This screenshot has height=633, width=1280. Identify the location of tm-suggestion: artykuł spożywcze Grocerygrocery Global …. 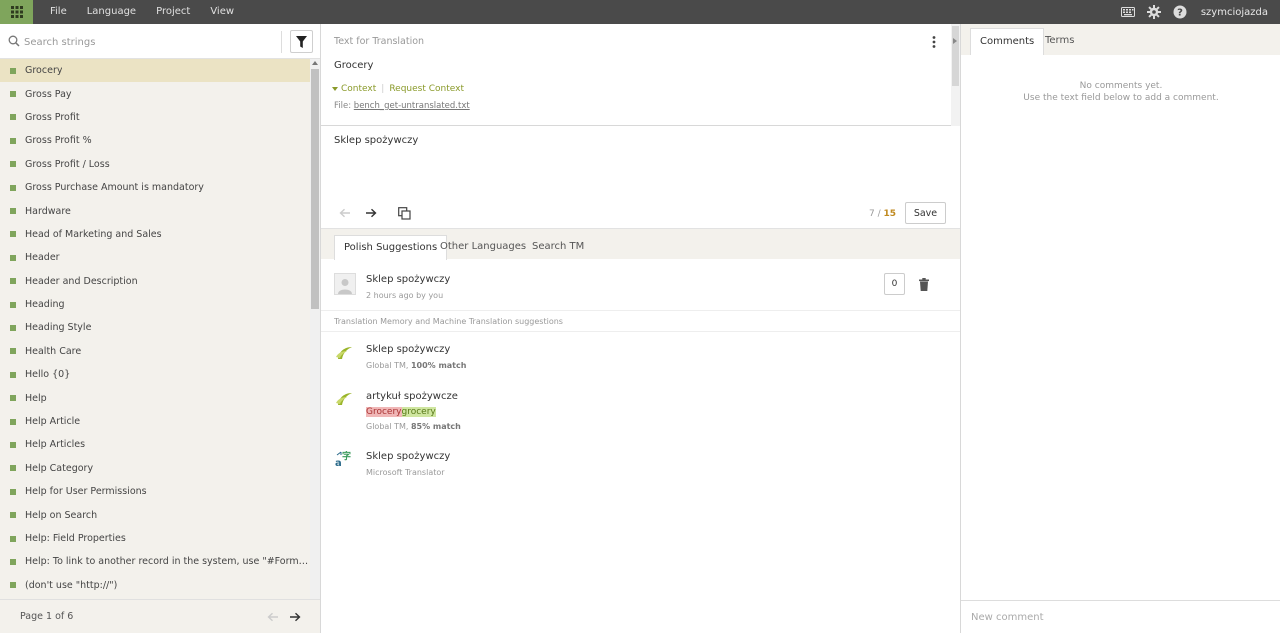
(640, 410).